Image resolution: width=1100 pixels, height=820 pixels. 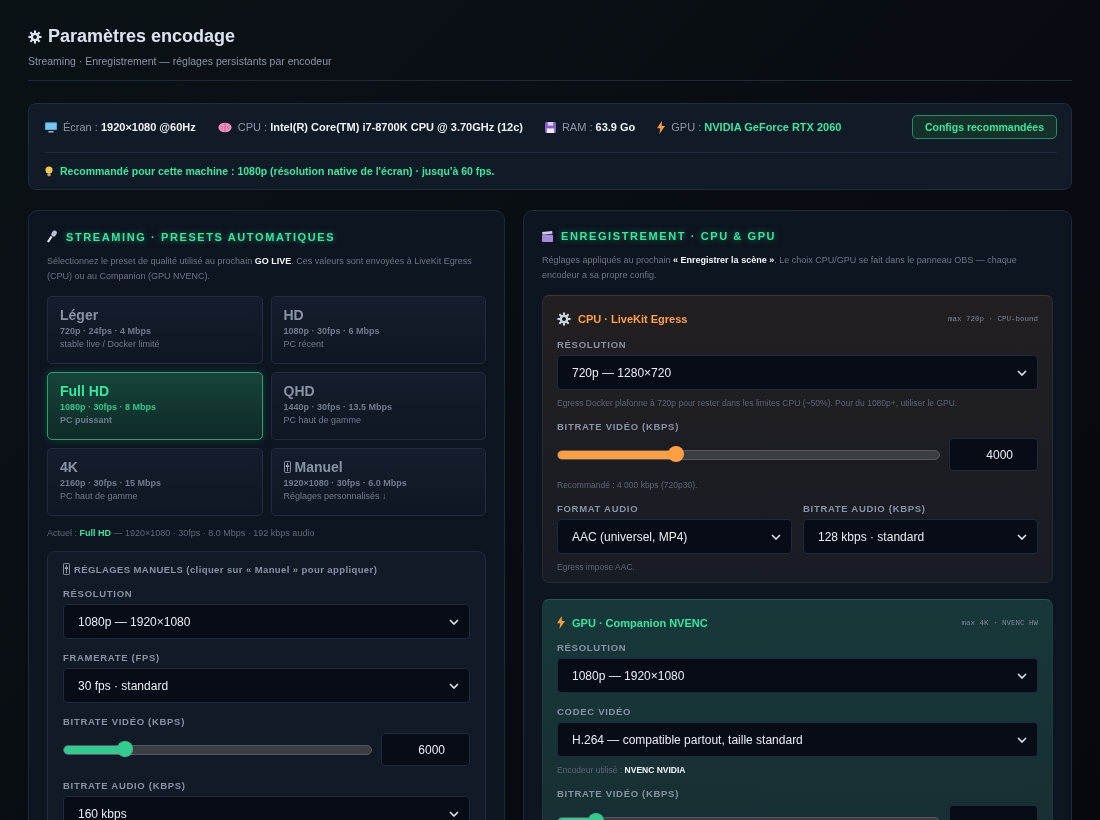 I want to click on select-field: AAC (universel, MP4), so click(x=674, y=536).